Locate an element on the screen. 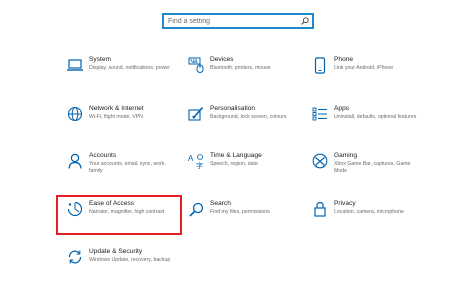 This screenshot has height=292, width=474. tile-description: Link your Android, iPhone is located at coordinates (364, 68).